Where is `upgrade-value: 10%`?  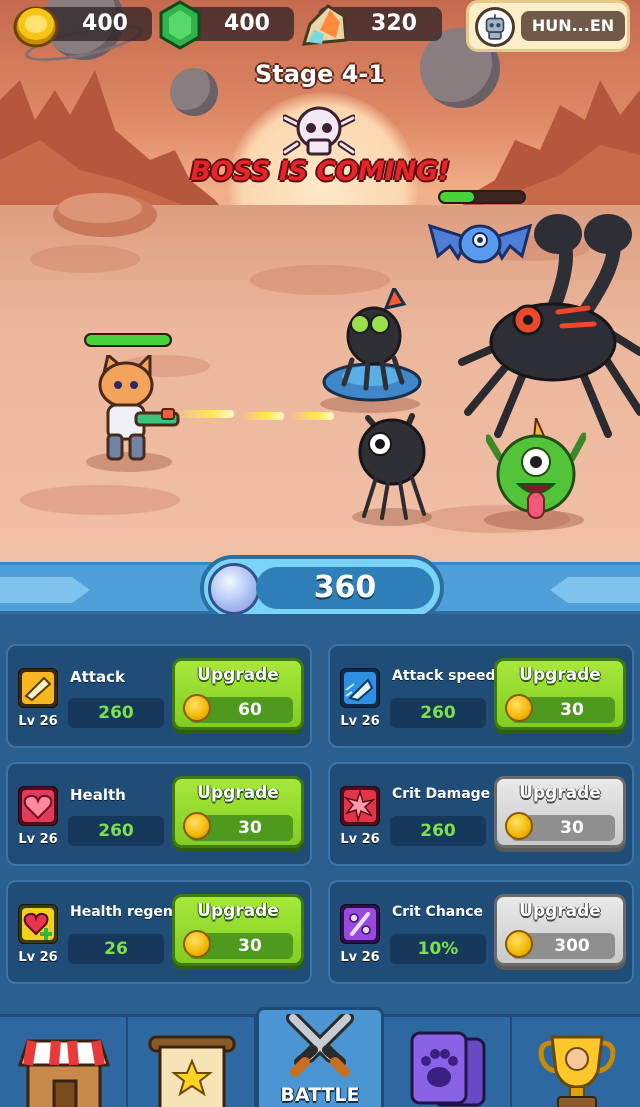
upgrade-value: 10% is located at coordinates (438, 949).